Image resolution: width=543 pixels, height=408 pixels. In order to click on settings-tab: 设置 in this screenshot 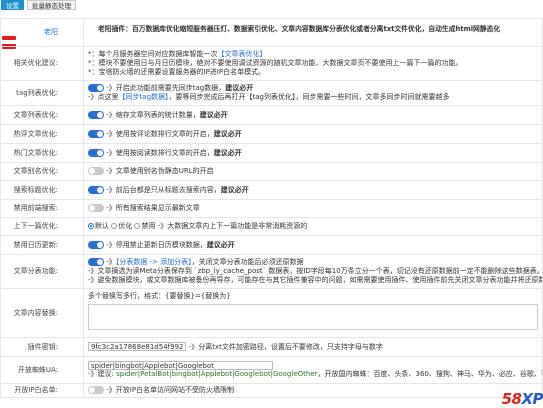, I will do `click(12, 5)`.